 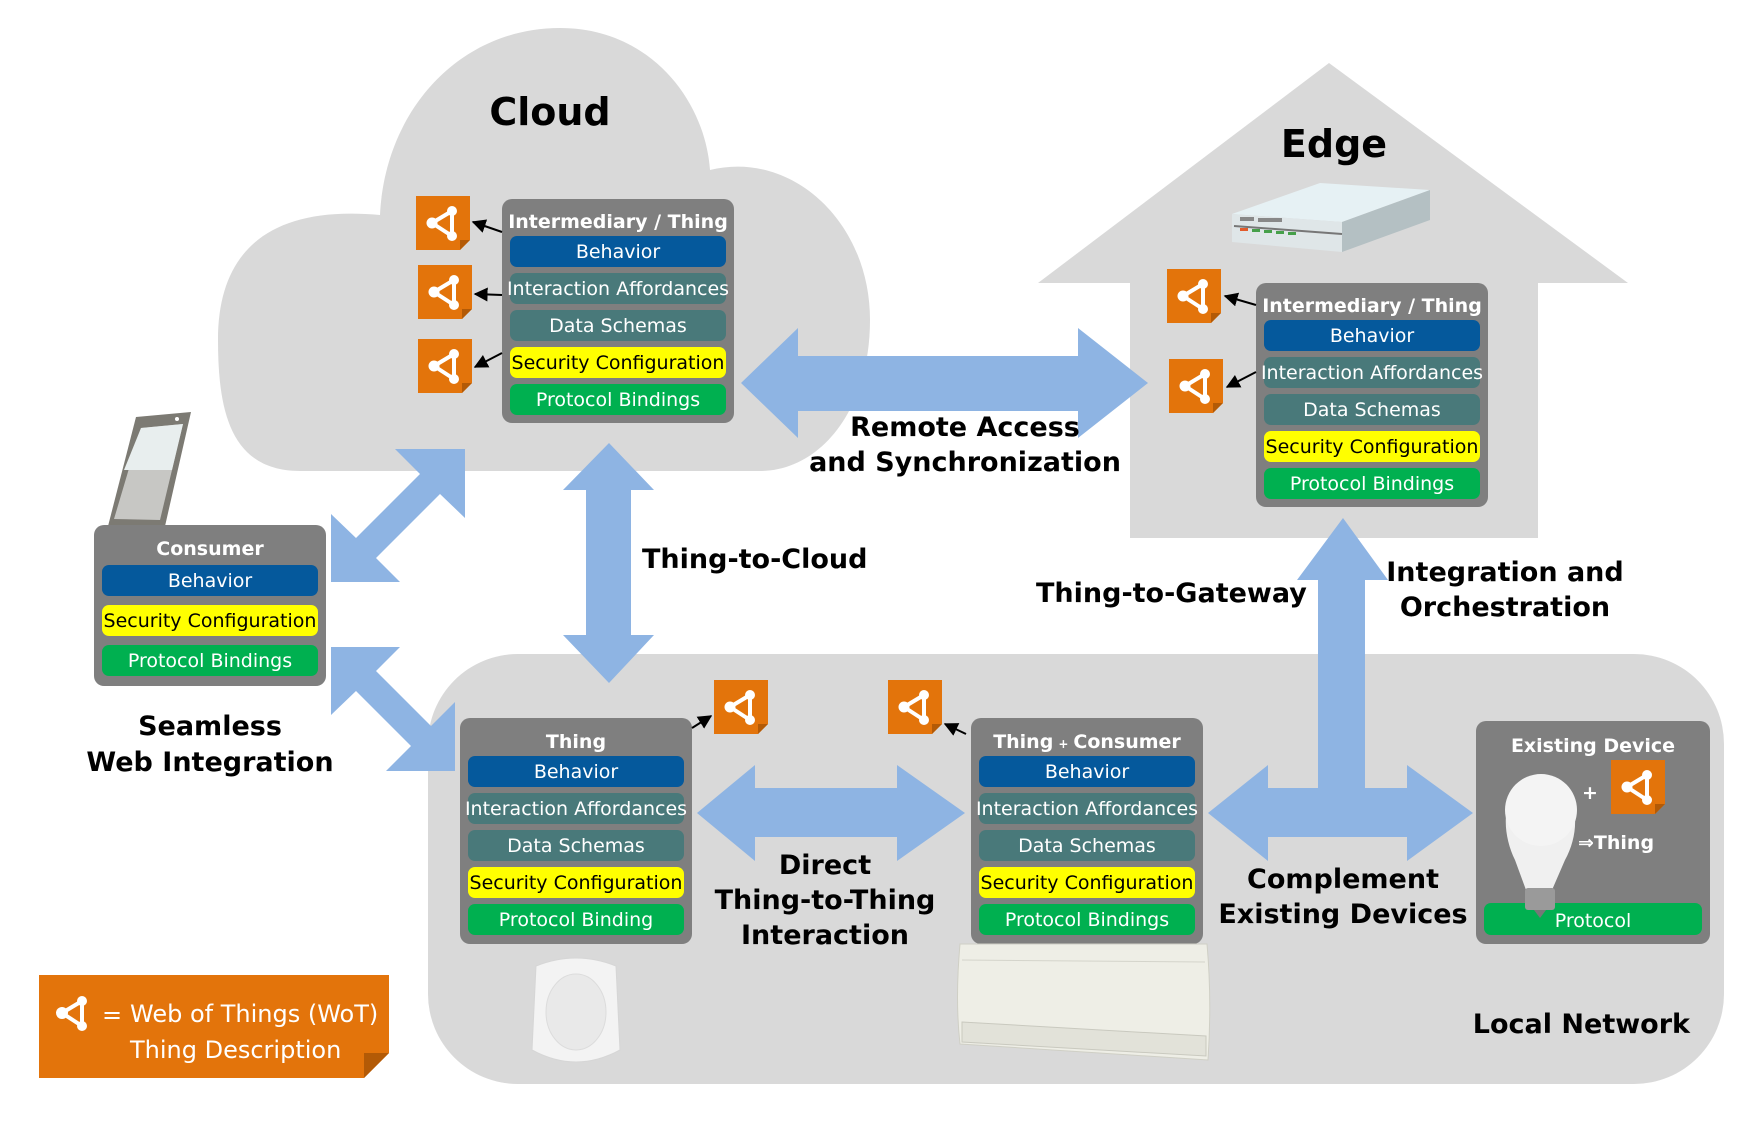 I want to click on motion-sensor-image, so click(x=576, y=1010).